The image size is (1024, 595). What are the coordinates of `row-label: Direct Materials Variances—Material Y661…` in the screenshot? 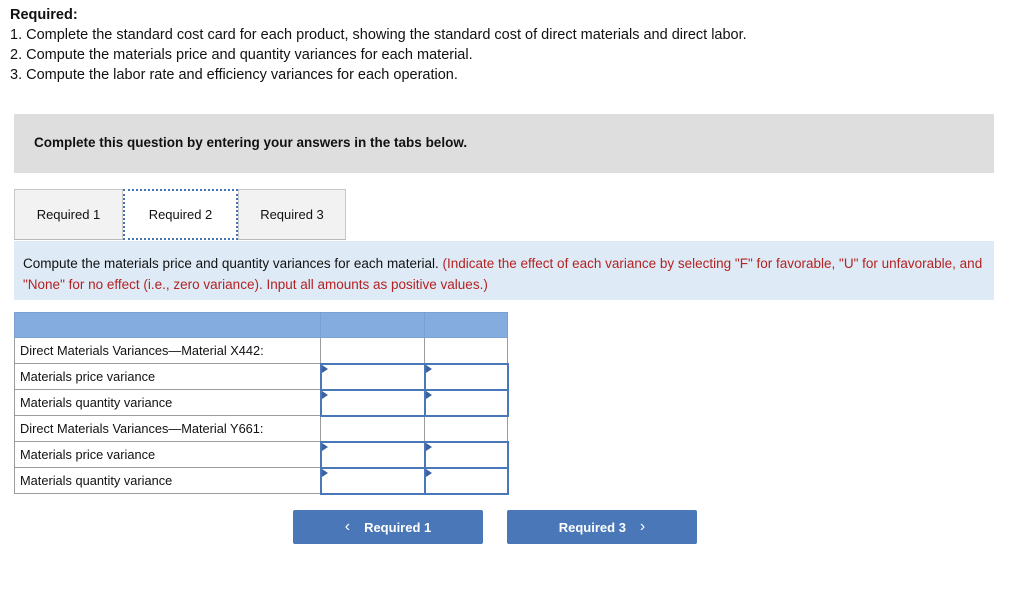 It's located at (167, 428).